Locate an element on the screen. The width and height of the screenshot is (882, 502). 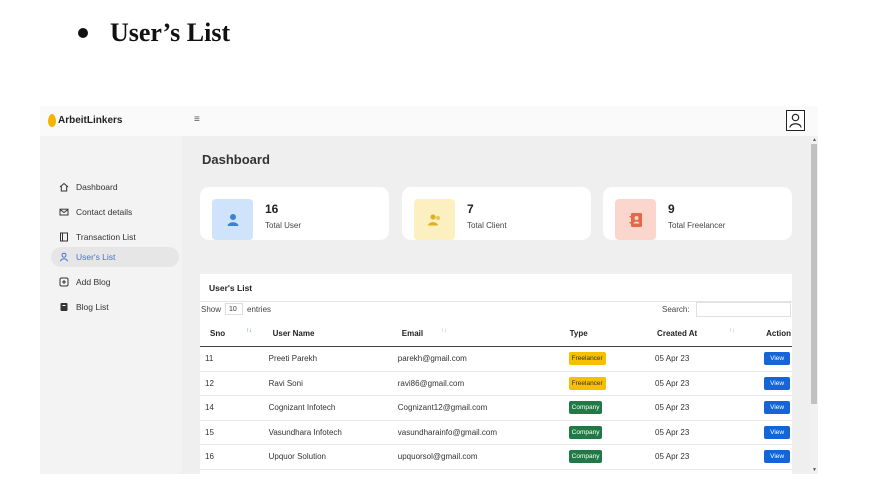
cell-sno: 12 is located at coordinates (232, 383).